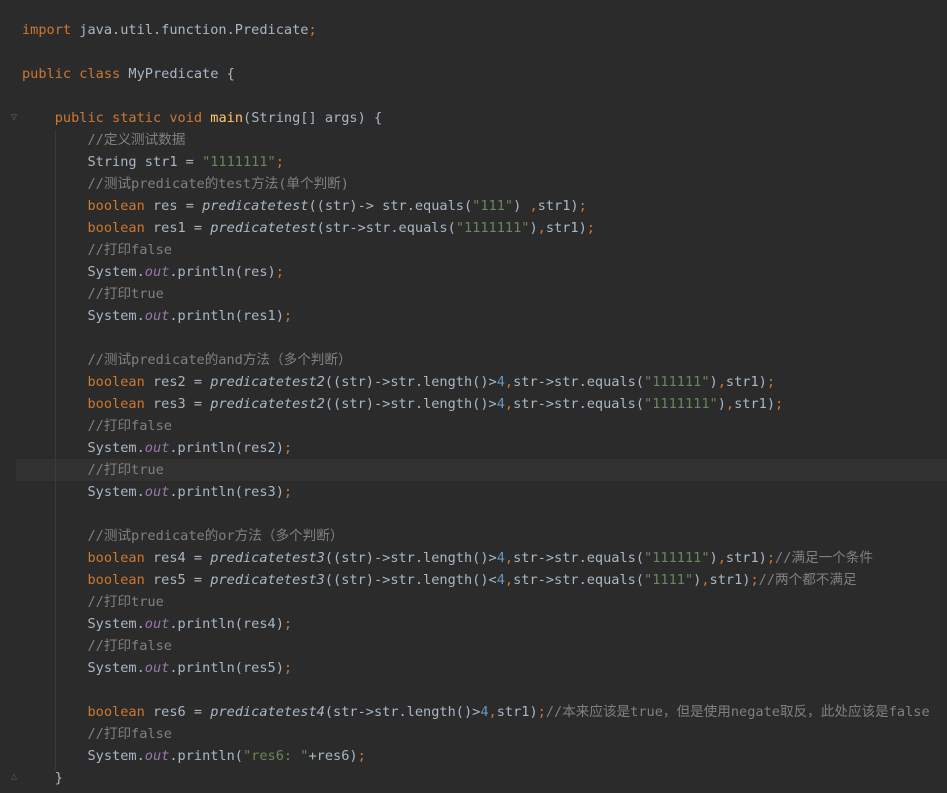 This screenshot has height=793, width=947. Describe the element at coordinates (177, 404) in the screenshot. I see `code-token: res3 =` at that location.